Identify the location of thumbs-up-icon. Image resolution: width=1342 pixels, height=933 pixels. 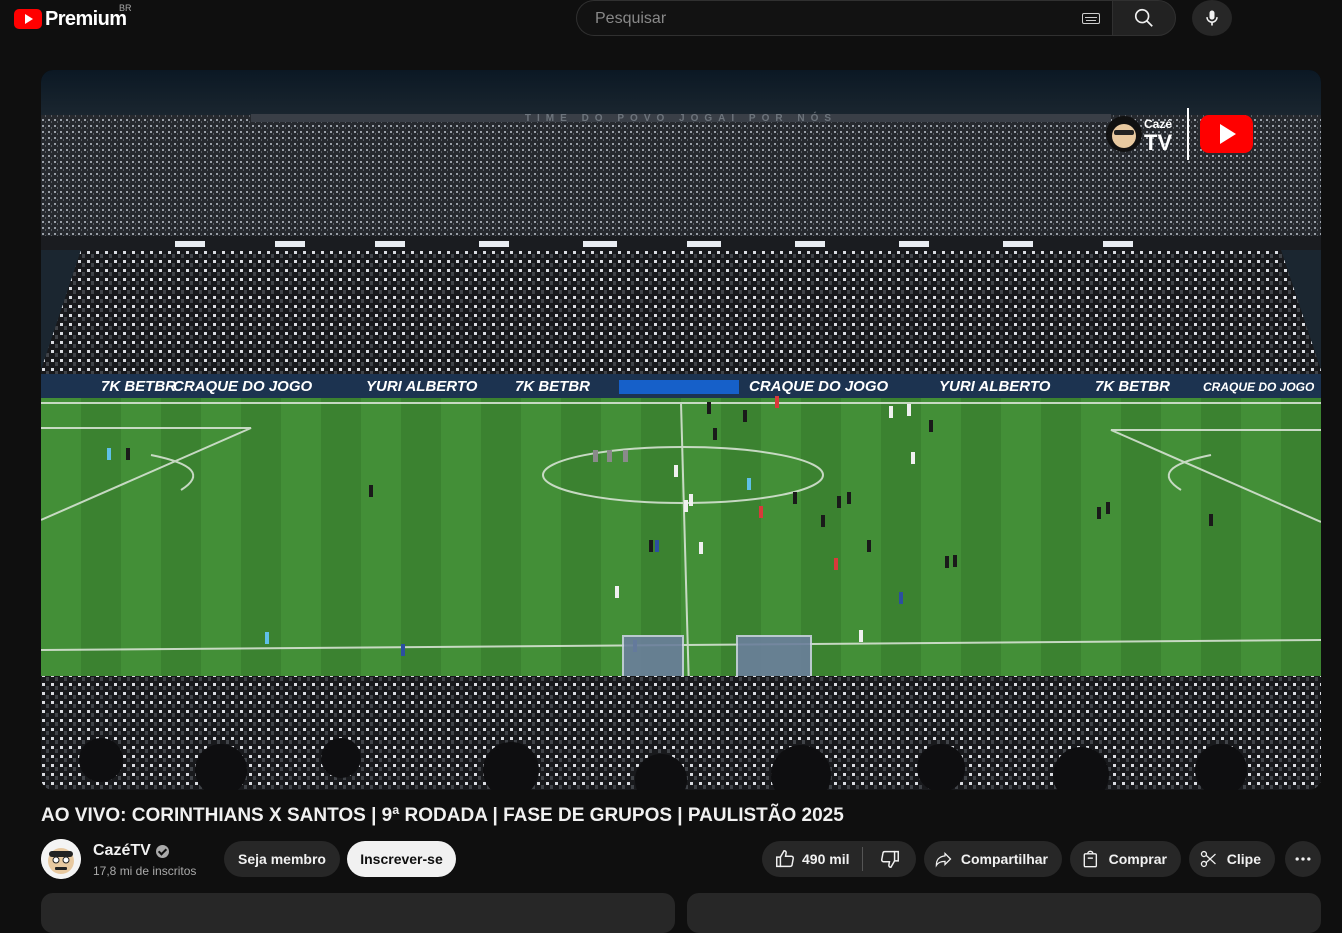
(785, 859).